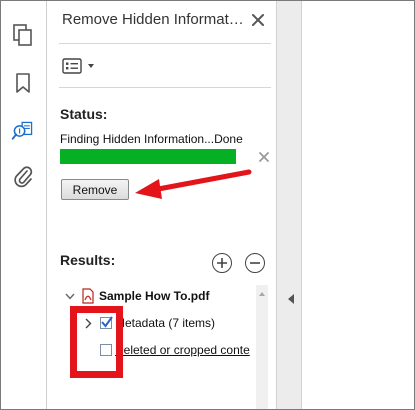 The width and height of the screenshot is (415, 410). Describe the element at coordinates (95, 189) in the screenshot. I see `remove-button: Remove` at that location.